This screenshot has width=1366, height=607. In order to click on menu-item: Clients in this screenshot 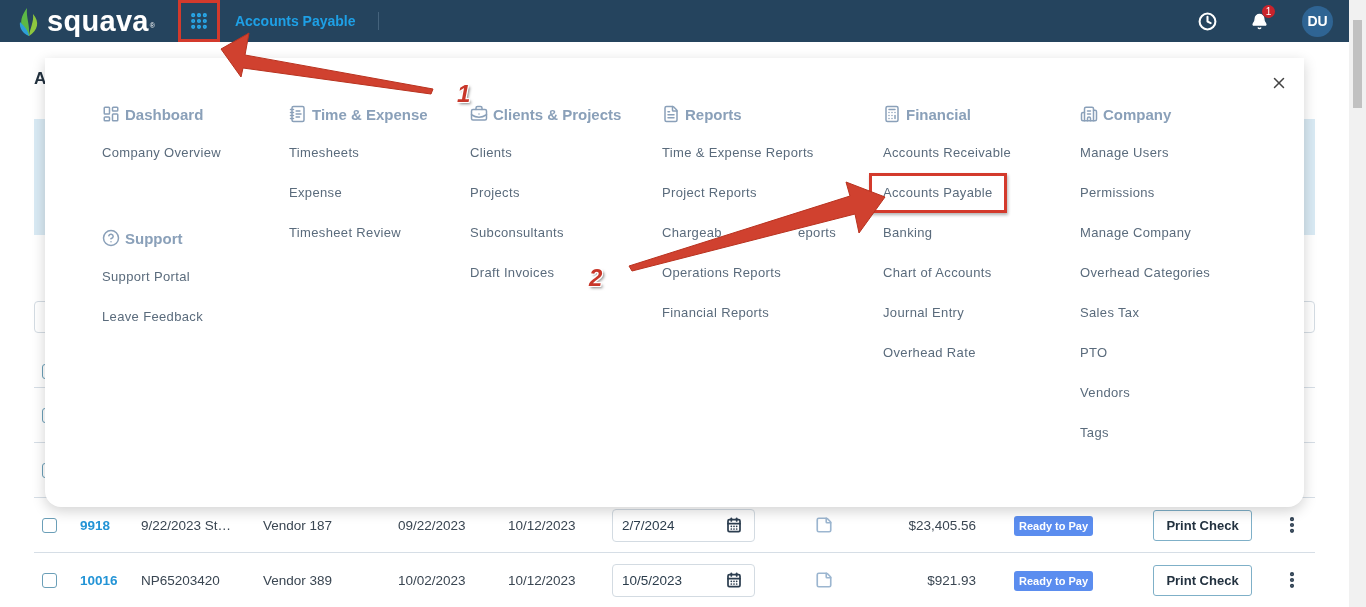, I will do `click(491, 153)`.